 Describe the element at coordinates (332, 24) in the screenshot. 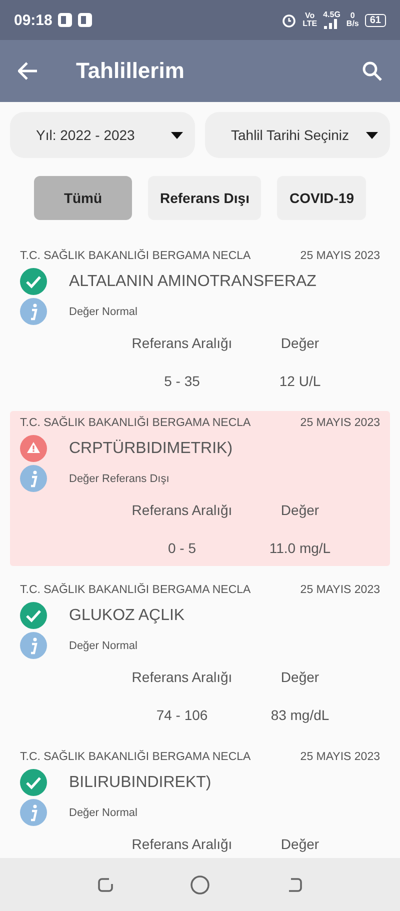

I see `signal-icon` at that location.